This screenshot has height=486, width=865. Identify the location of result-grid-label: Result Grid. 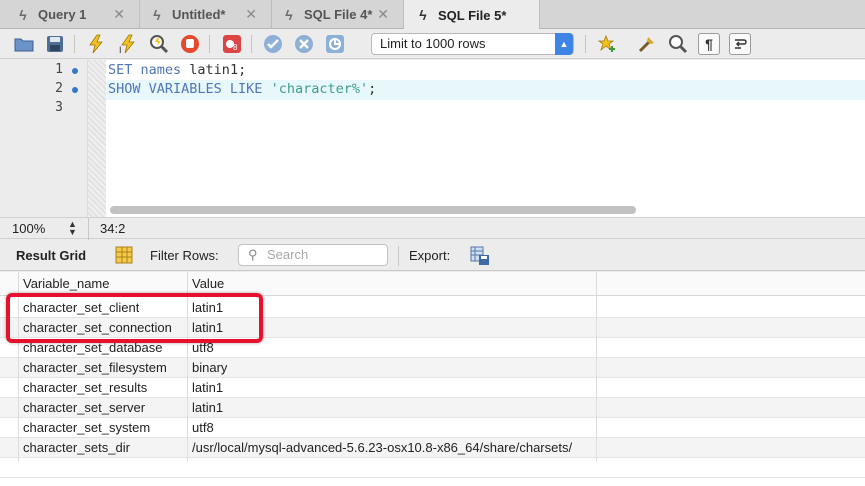
(51, 255).